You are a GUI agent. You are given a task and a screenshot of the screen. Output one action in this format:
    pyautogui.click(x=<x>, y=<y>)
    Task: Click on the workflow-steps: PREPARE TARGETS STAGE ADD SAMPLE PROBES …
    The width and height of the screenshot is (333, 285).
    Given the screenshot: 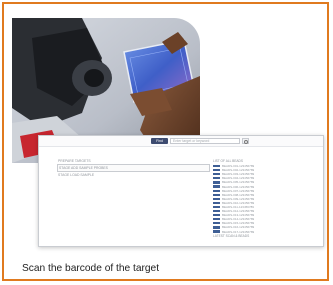 What is the action you would take?
    pyautogui.click(x=137, y=168)
    